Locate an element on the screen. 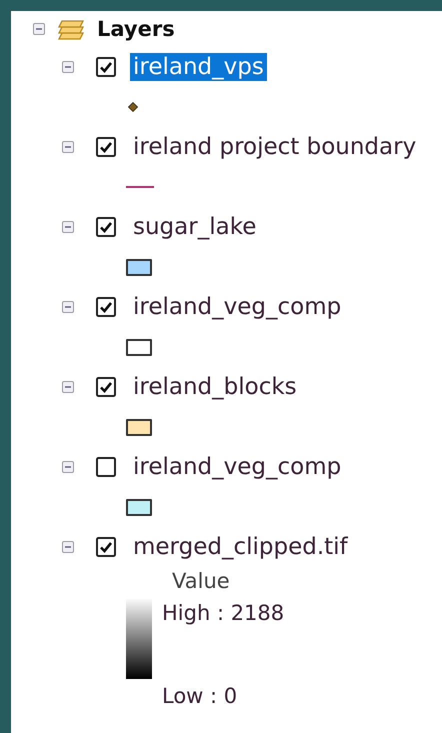  layer-name: merged_clipped.tif is located at coordinates (240, 547).